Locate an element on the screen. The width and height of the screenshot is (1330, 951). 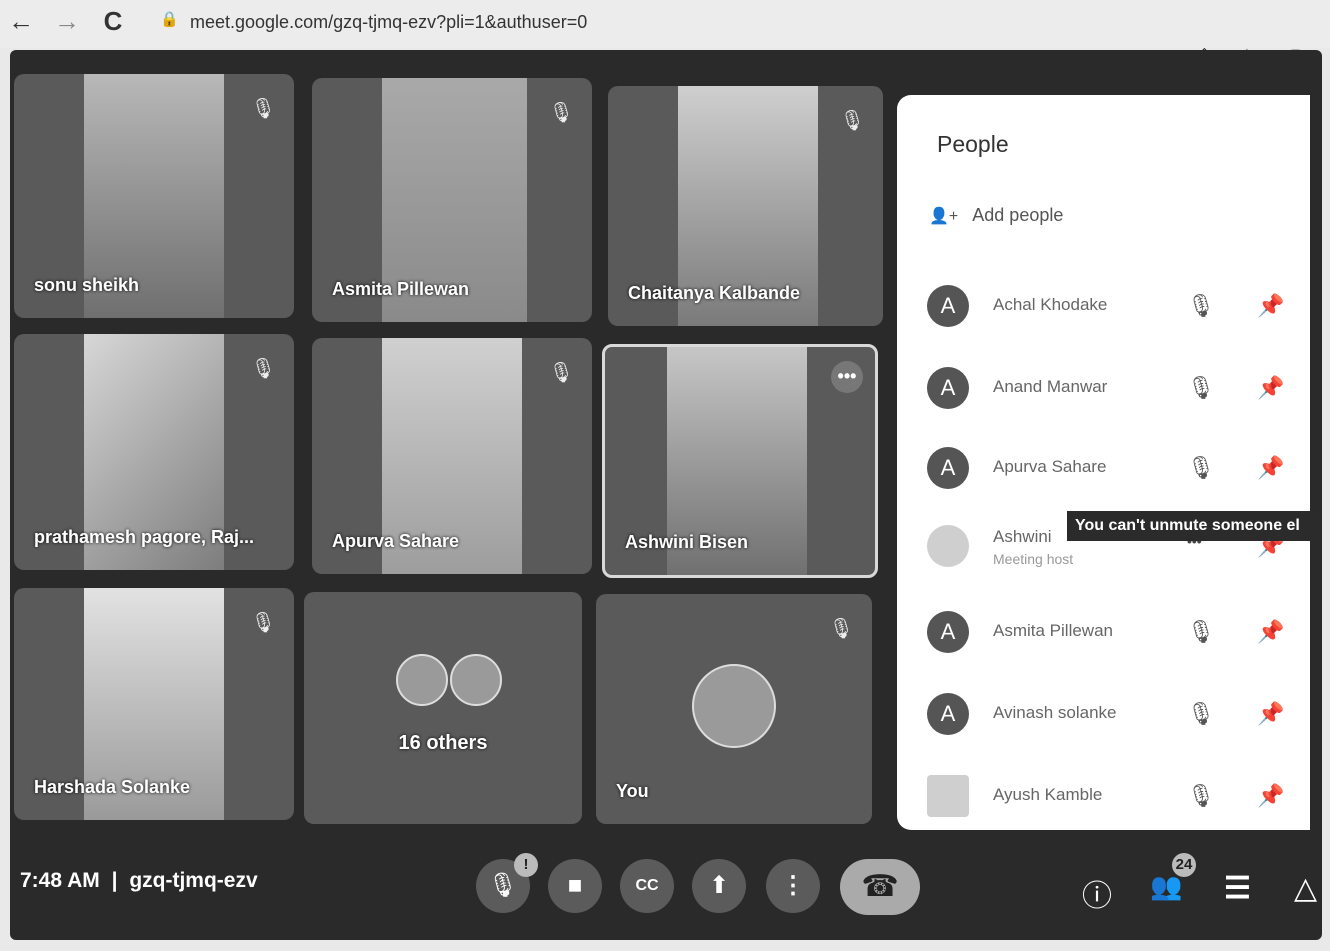
participant-tile: 🎙 Chaitanya Kalbande is located at coordinates (745, 206).